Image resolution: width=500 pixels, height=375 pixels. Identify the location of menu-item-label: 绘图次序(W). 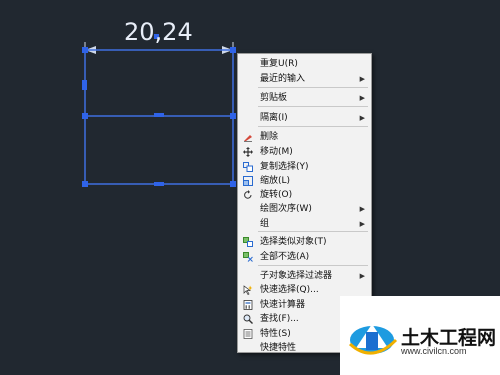
(286, 209).